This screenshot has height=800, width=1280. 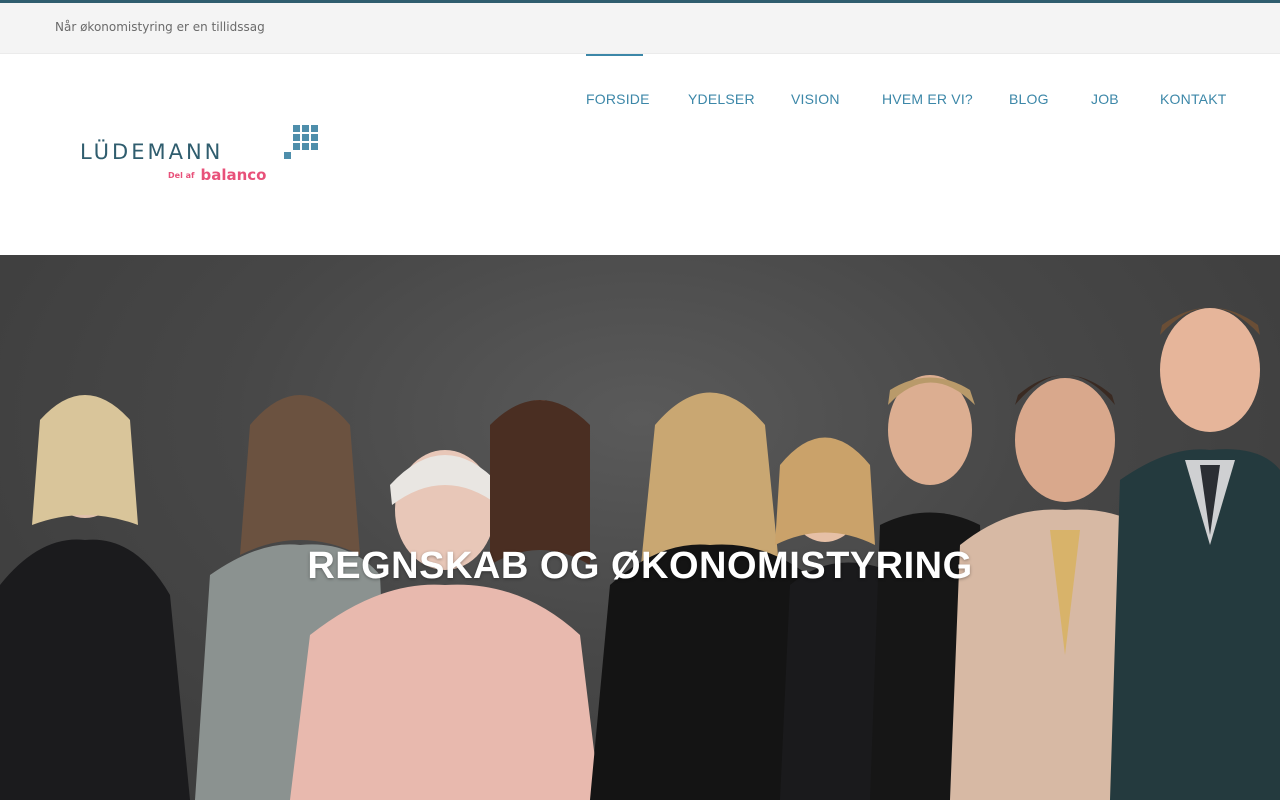 I want to click on nav-item-ydelser: YDELSER, so click(x=721, y=99).